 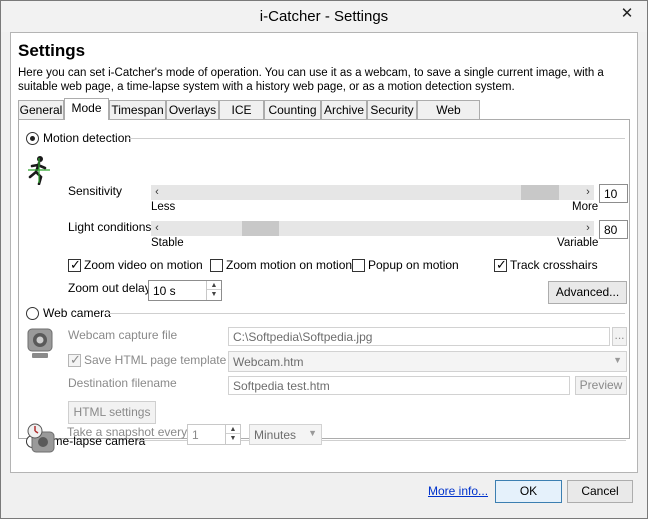 I want to click on html-template-dropdown: Webcam.htm ▼, so click(x=427, y=361).